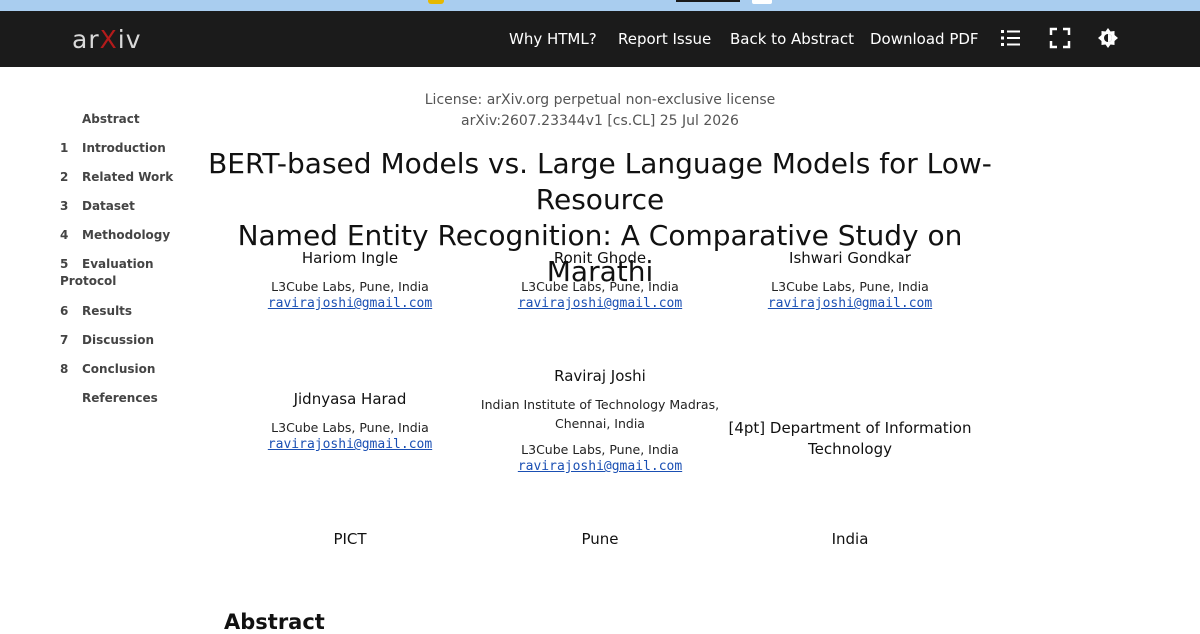 Image resolution: width=1200 pixels, height=634 pixels. I want to click on logo-text-ar: ar, so click(86, 39).